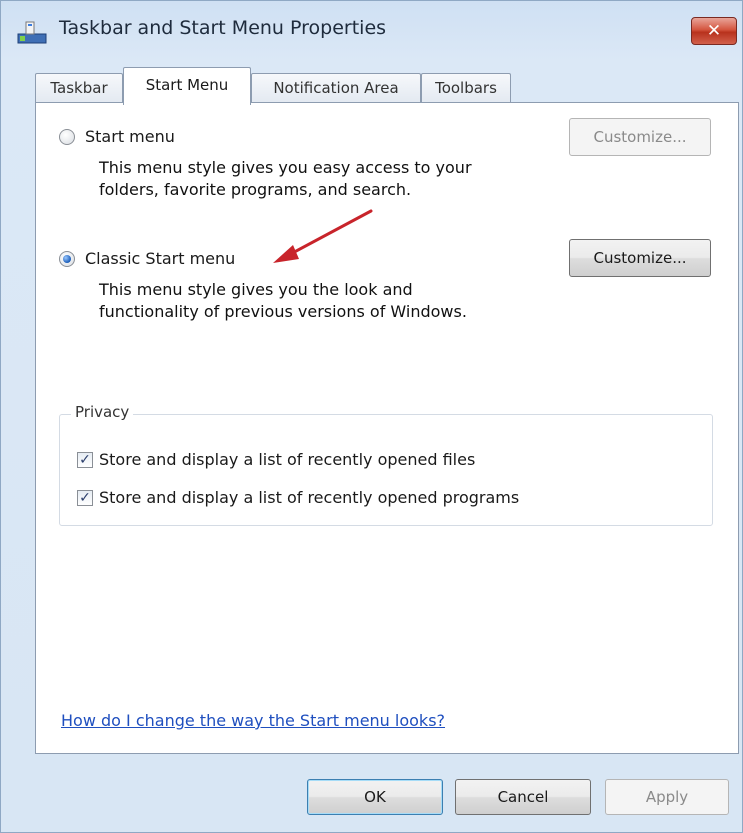  What do you see at coordinates (187, 86) in the screenshot?
I see `tab-start-menu: Start Menu` at bounding box center [187, 86].